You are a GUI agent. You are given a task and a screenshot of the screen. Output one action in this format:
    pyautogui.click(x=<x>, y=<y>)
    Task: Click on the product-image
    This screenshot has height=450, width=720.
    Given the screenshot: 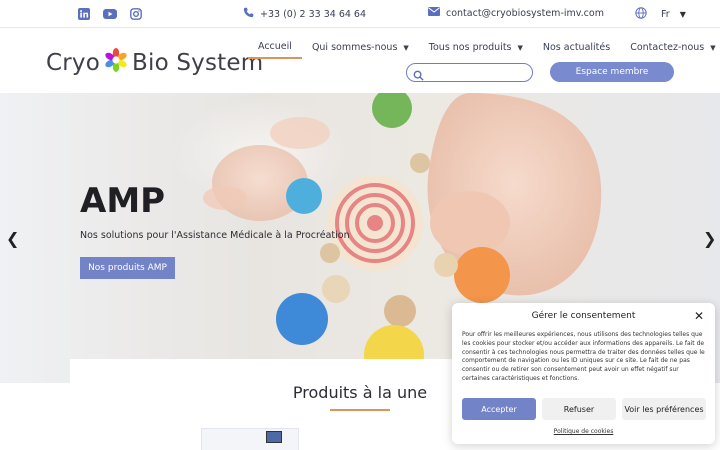 What is the action you would take?
    pyautogui.click(x=274, y=437)
    